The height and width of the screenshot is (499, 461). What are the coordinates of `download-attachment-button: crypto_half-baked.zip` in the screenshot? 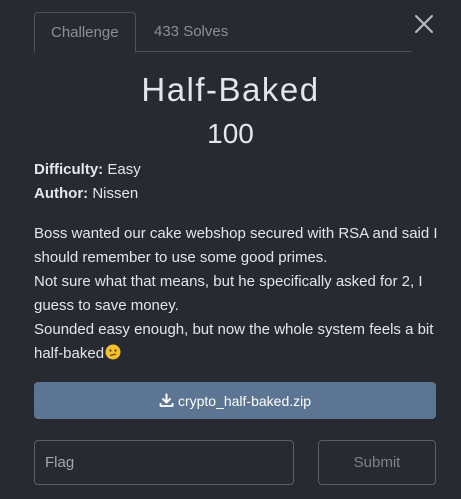 It's located at (235, 400).